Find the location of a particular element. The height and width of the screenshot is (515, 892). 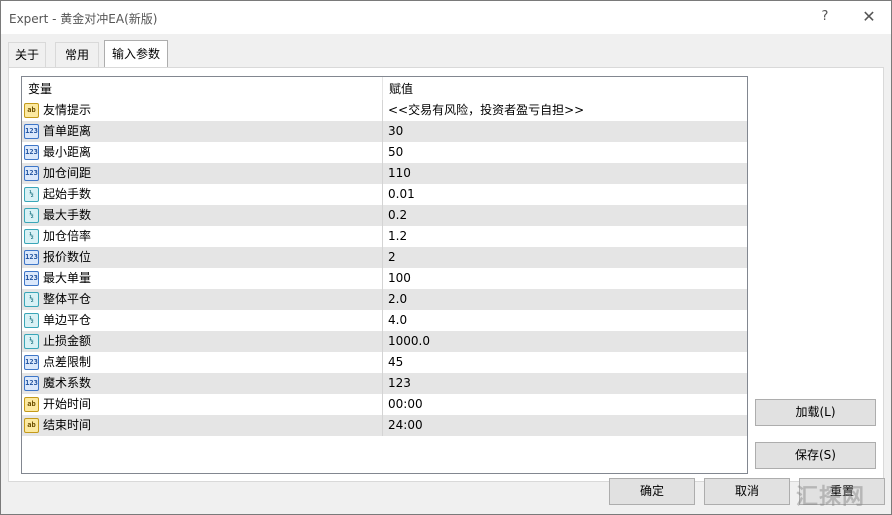

reset-button: 重置 is located at coordinates (842, 491).